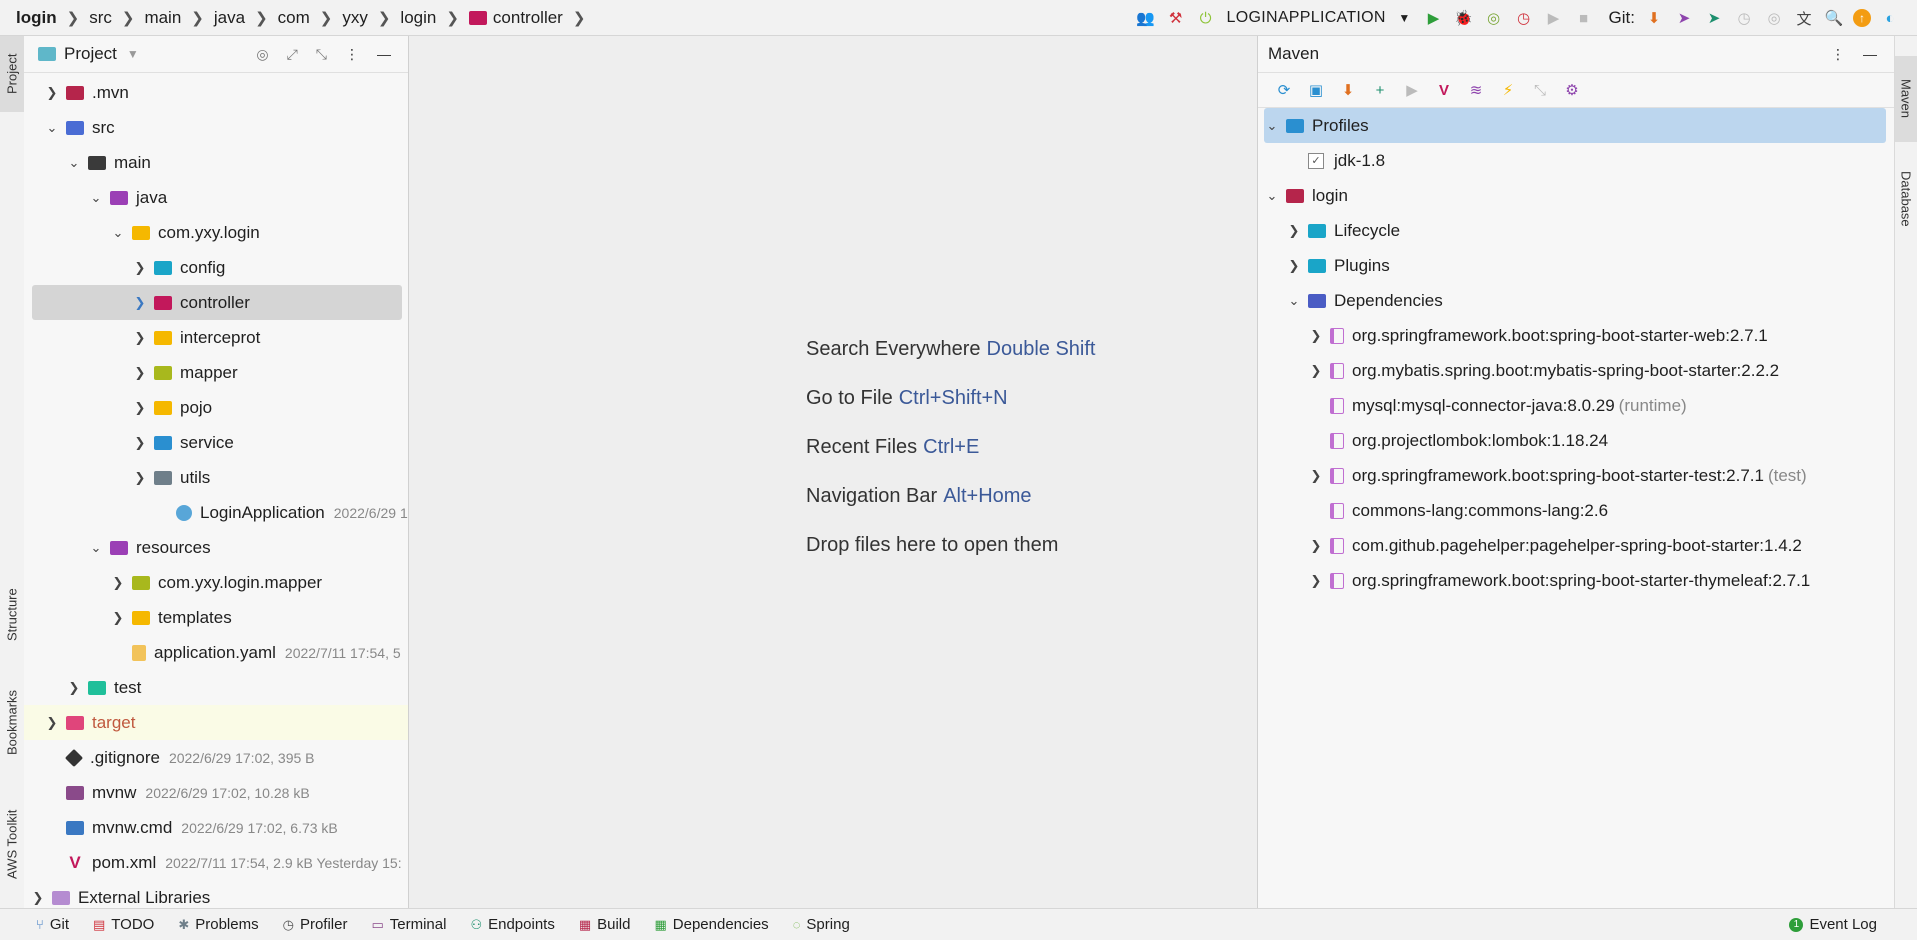 This screenshot has height=940, width=1917. Describe the element at coordinates (216, 722) in the screenshot. I see `tree-item-target: ❯ target` at that location.